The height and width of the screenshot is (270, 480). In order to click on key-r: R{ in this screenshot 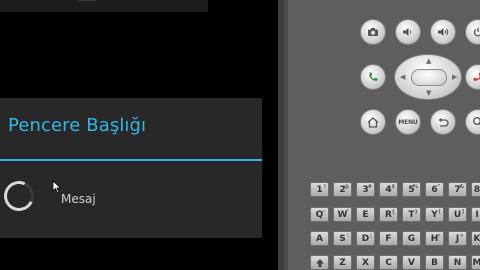, I will do `click(388, 214)`.